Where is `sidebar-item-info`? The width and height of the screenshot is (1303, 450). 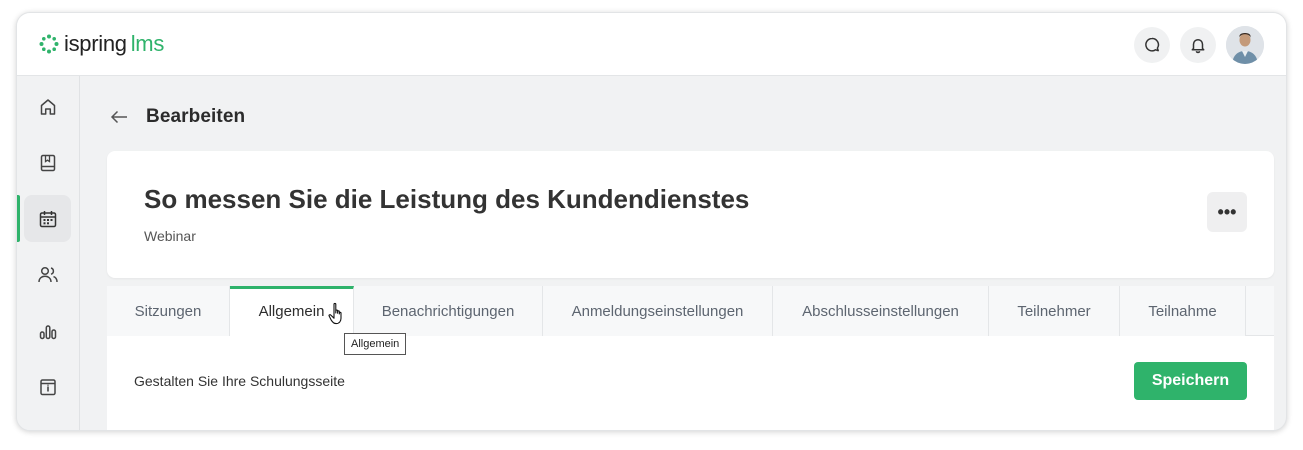
sidebar-item-info is located at coordinates (47, 386).